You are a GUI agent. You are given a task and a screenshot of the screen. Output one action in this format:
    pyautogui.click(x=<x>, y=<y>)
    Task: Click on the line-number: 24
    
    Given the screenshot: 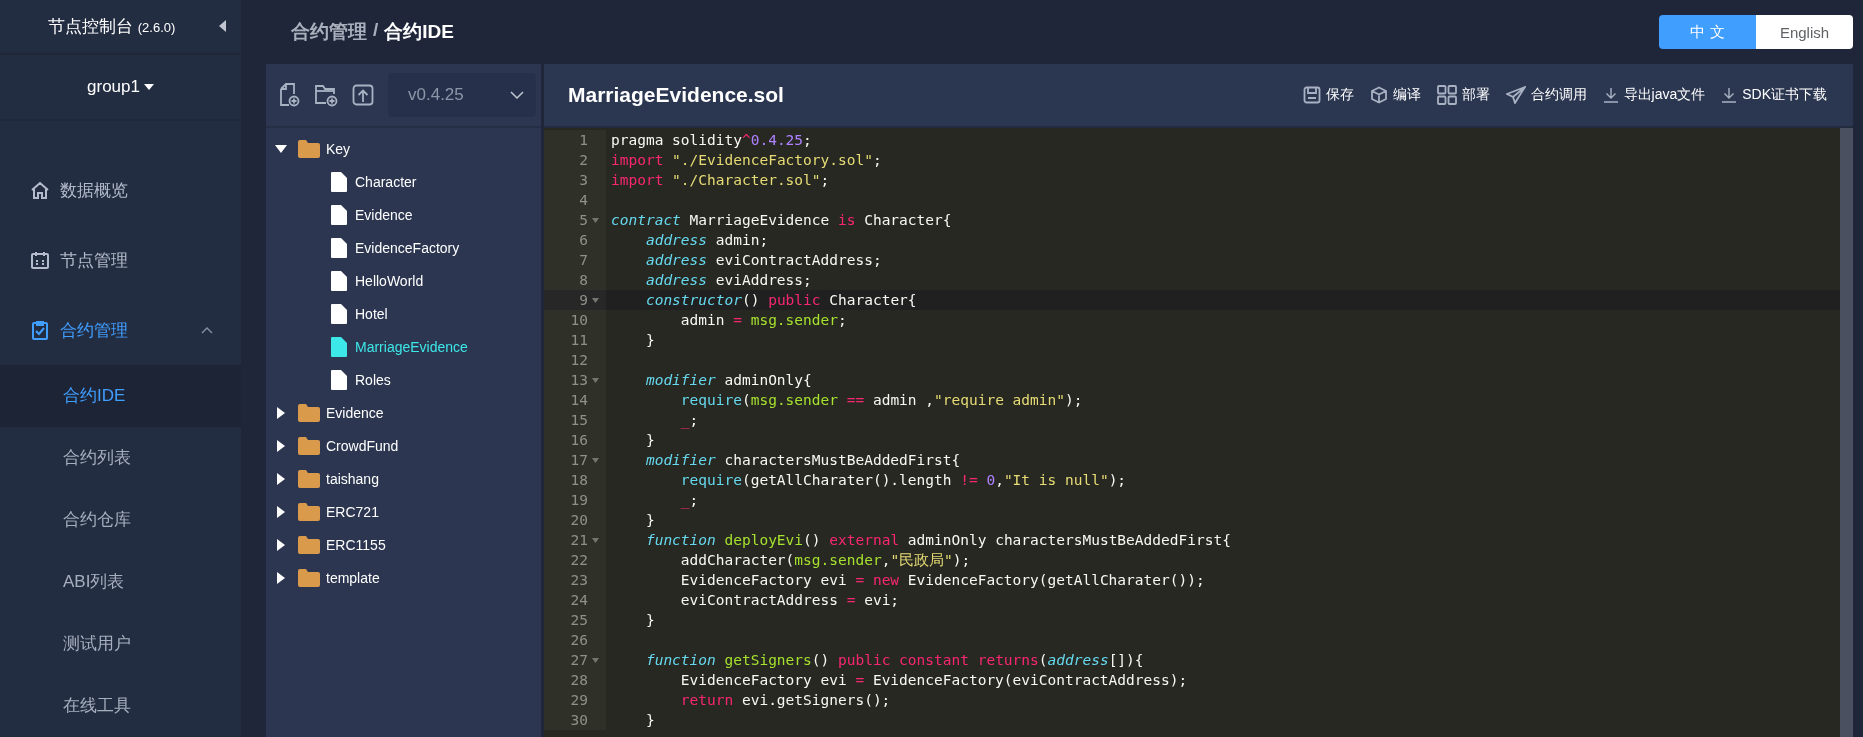 What is the action you would take?
    pyautogui.click(x=579, y=600)
    